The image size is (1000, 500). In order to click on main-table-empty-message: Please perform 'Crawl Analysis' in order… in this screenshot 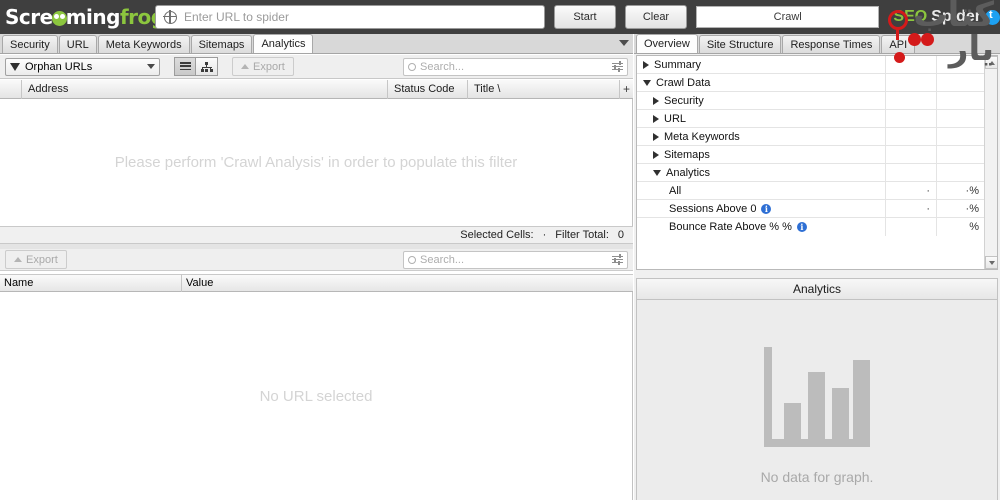, I will do `click(316, 162)`.